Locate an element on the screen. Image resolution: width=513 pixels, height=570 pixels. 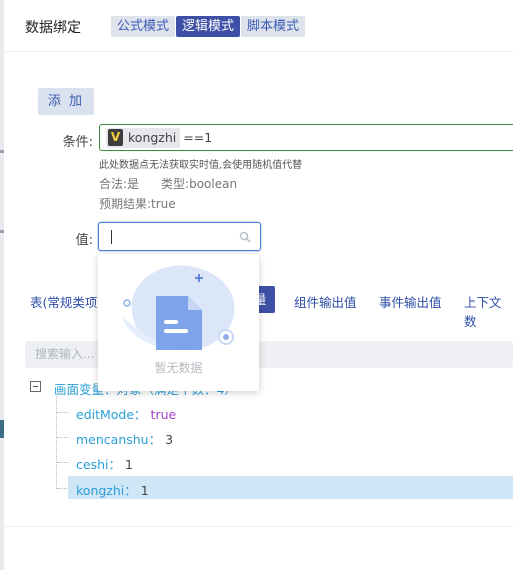
node-key: kongzhi： is located at coordinates (106, 490).